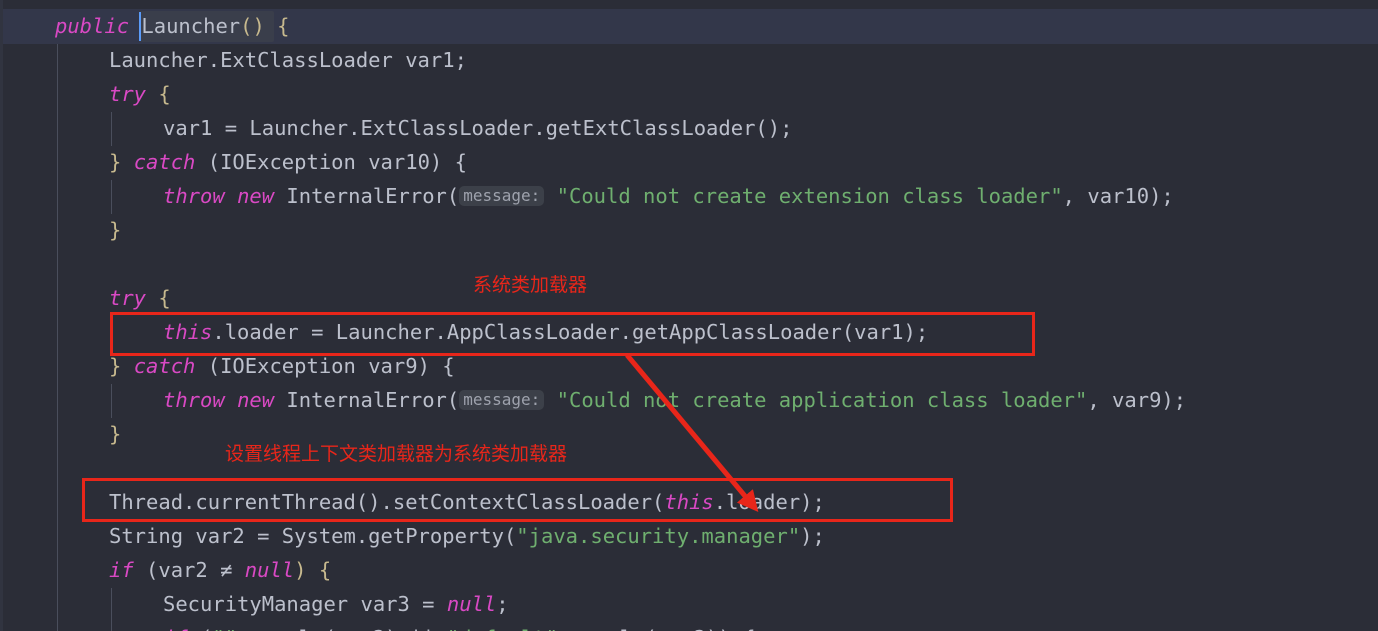  I want to click on line-try-2: try {, so click(140, 298).